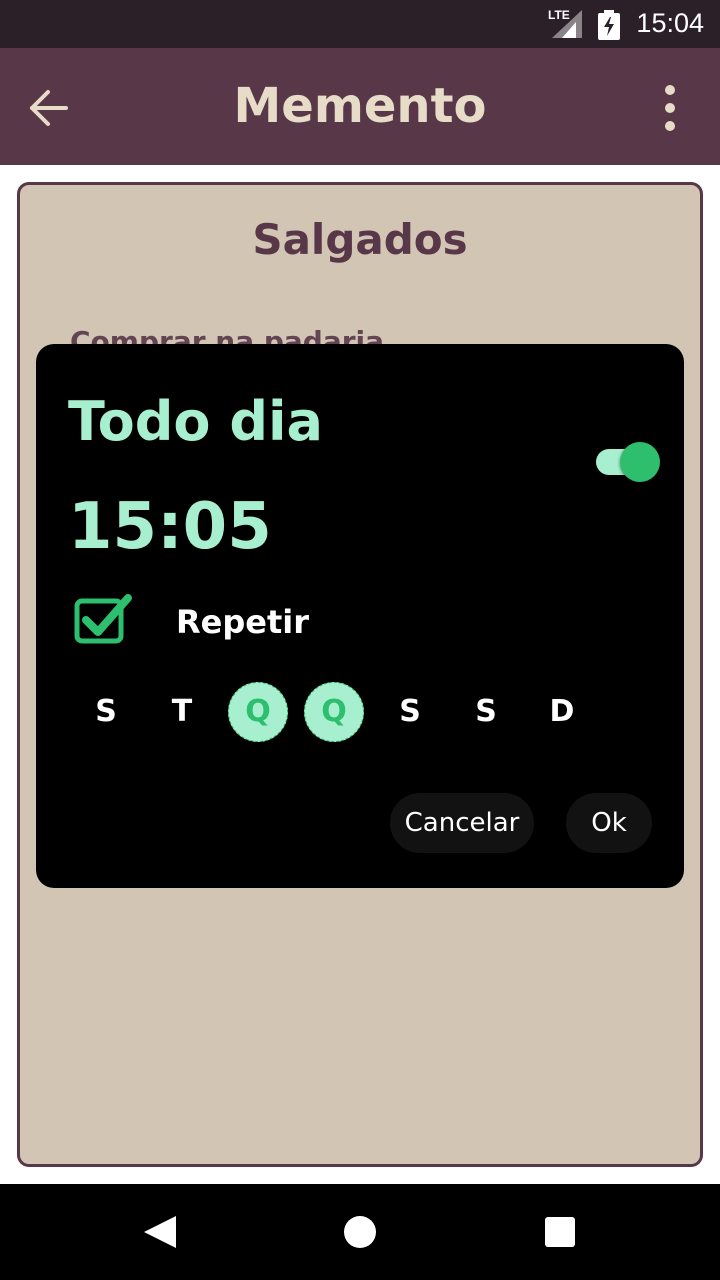 Image resolution: width=720 pixels, height=1280 pixels. I want to click on day-thursday: Q, so click(334, 712).